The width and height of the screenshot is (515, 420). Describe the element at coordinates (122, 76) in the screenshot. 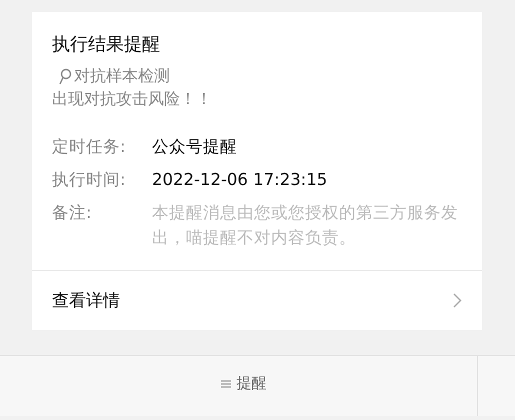

I see `subtitle: 对抗样本检测` at that location.